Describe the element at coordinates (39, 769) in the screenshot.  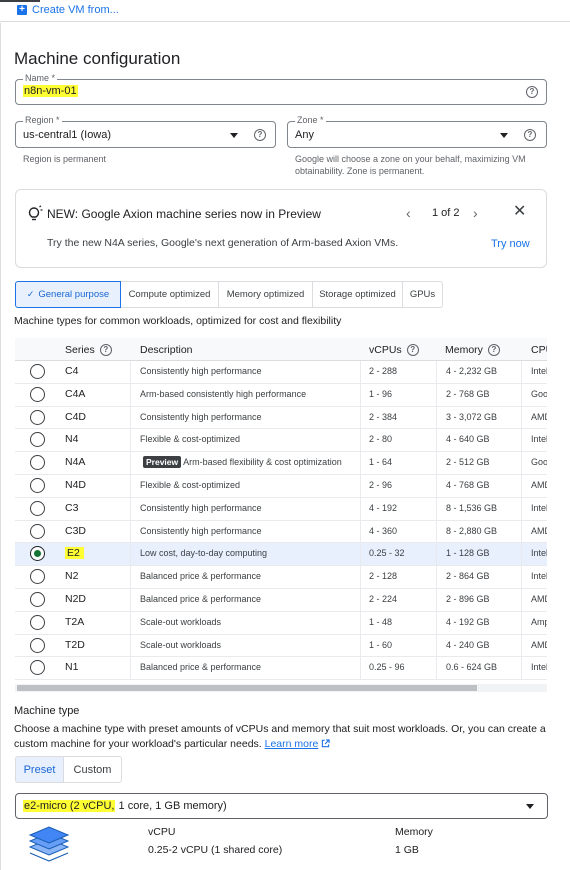
I see `preset-button: Preset` at that location.